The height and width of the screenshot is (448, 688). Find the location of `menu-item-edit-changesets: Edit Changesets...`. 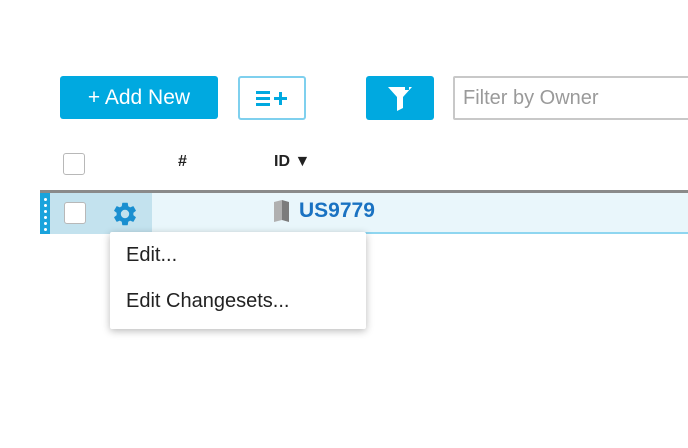

menu-item-edit-changesets: Edit Changesets... is located at coordinates (207, 301).